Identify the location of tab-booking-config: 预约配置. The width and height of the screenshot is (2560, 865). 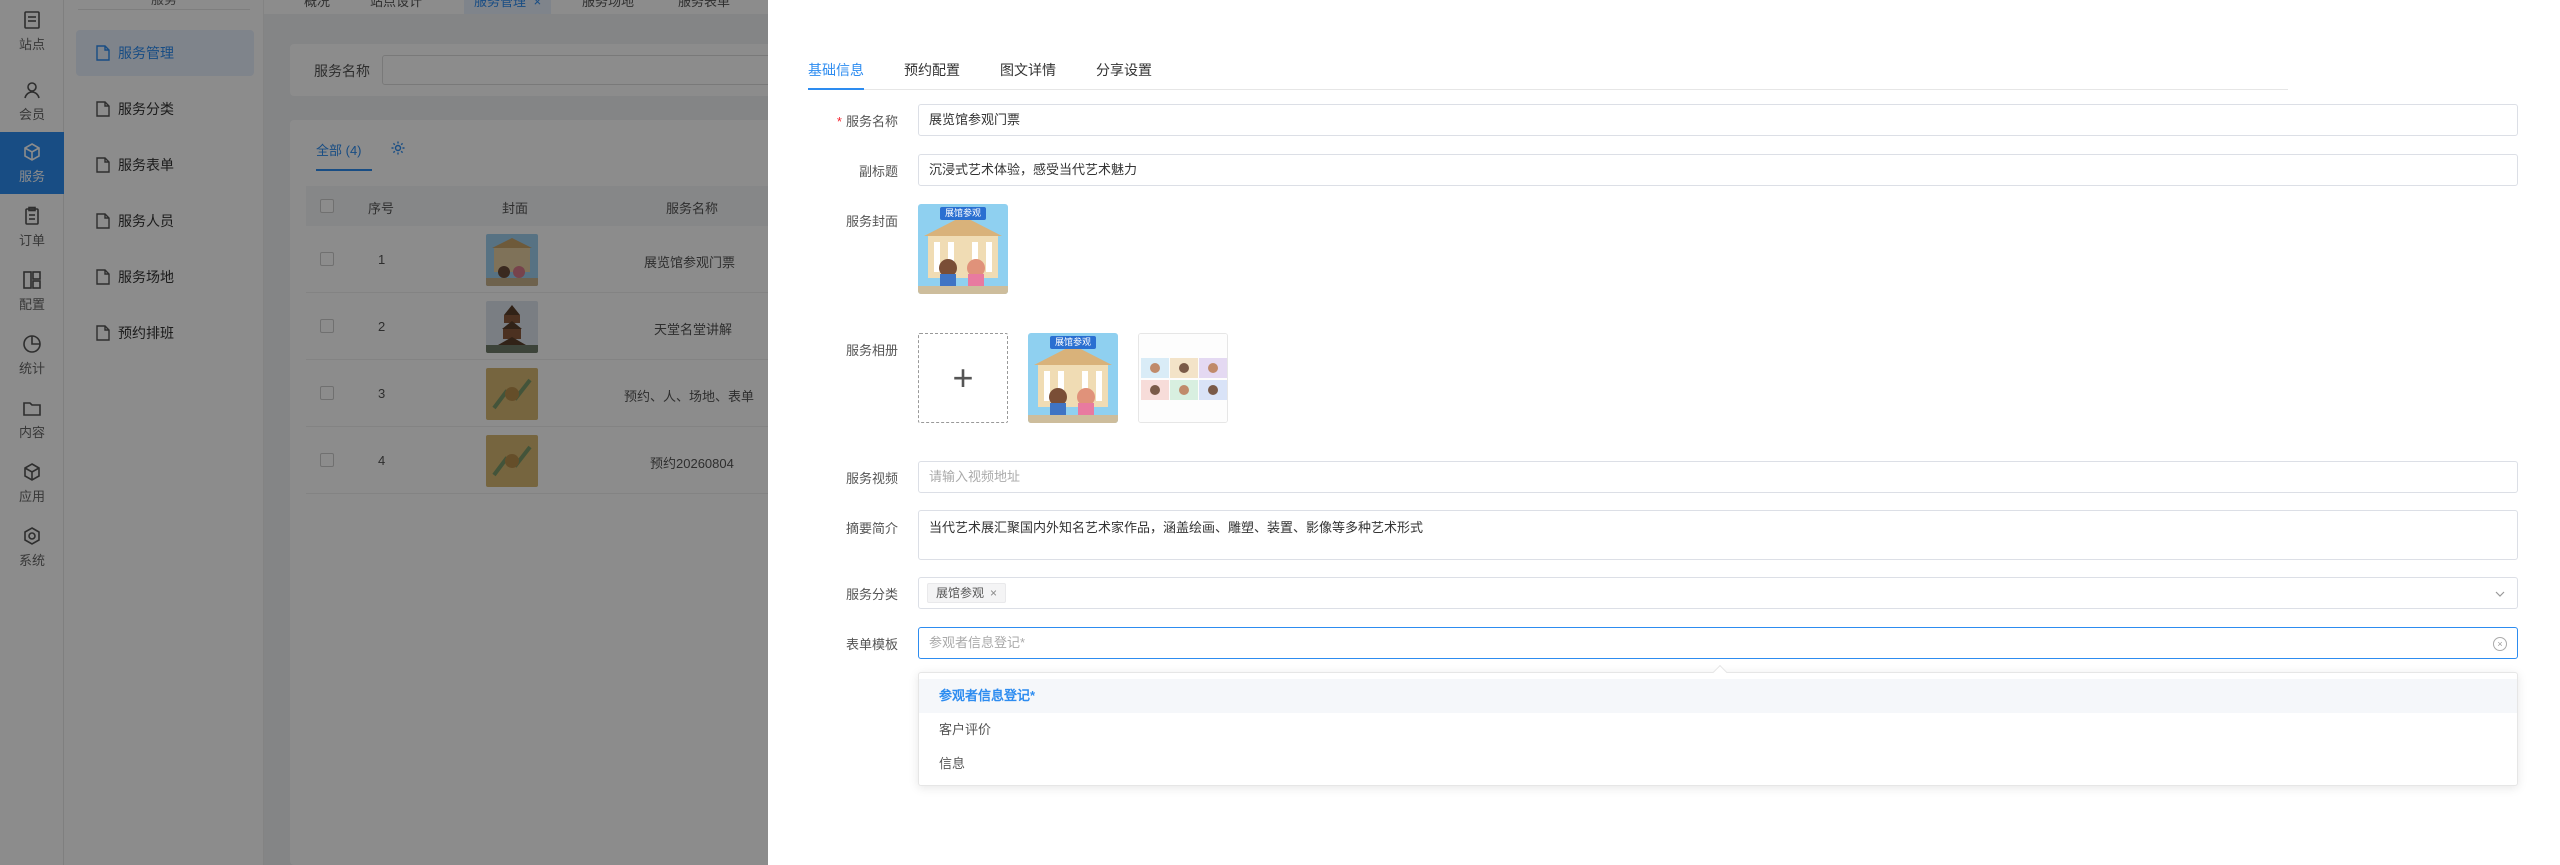
(932, 70).